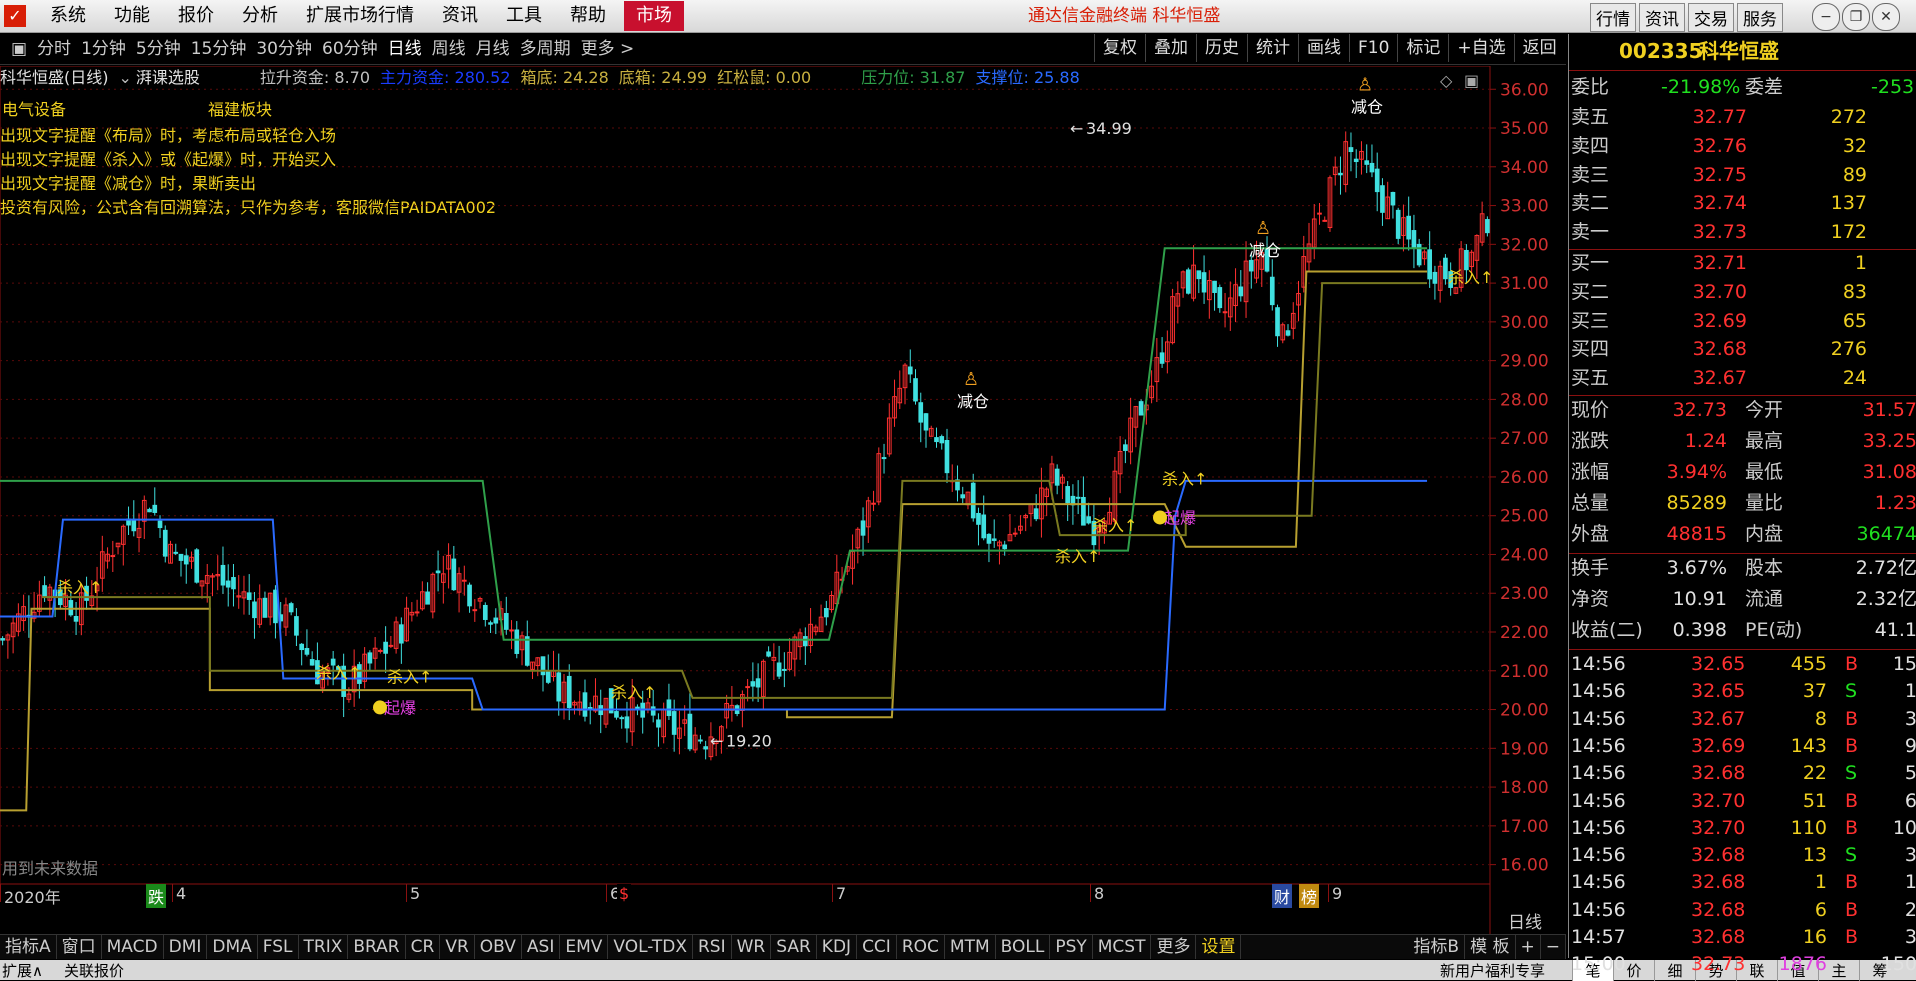 The height and width of the screenshot is (981, 1916). I want to click on indicator-tab: RSI, so click(712, 947).